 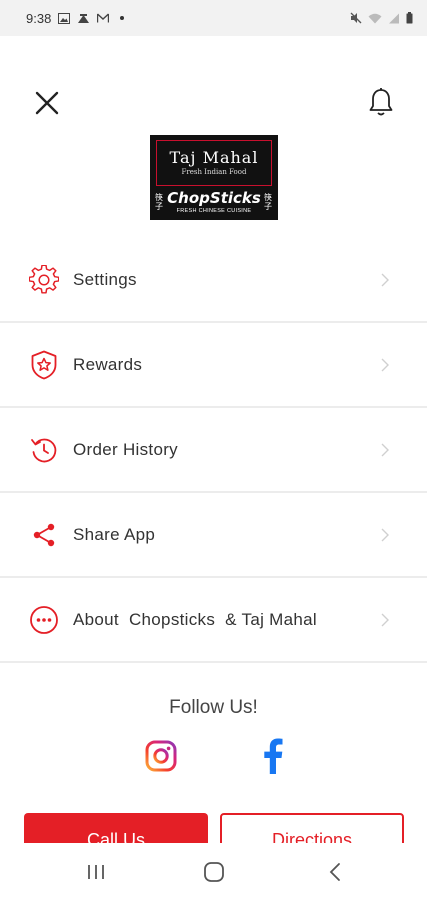 I want to click on notifications-button, so click(x=381, y=102).